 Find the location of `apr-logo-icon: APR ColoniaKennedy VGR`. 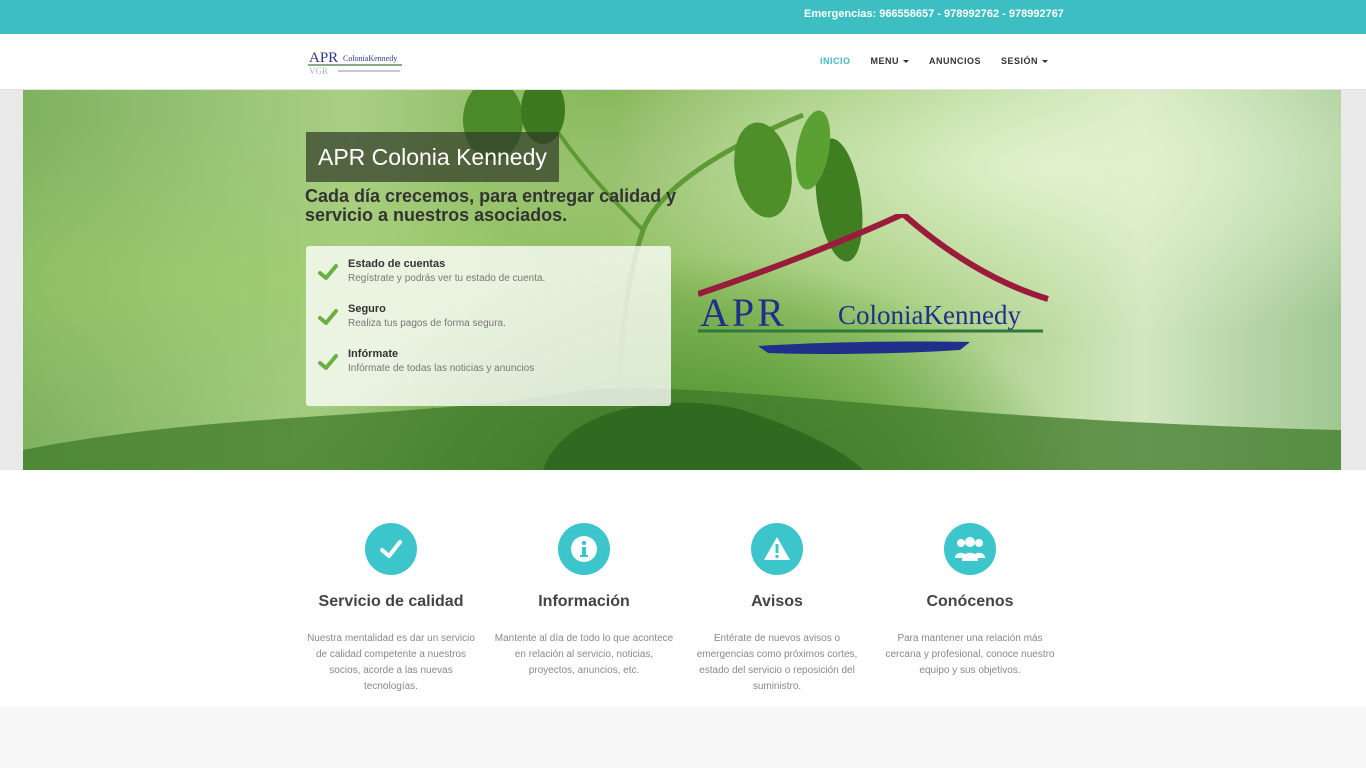

apr-logo-icon: APR ColoniaKennedy VGR is located at coordinates (355, 63).